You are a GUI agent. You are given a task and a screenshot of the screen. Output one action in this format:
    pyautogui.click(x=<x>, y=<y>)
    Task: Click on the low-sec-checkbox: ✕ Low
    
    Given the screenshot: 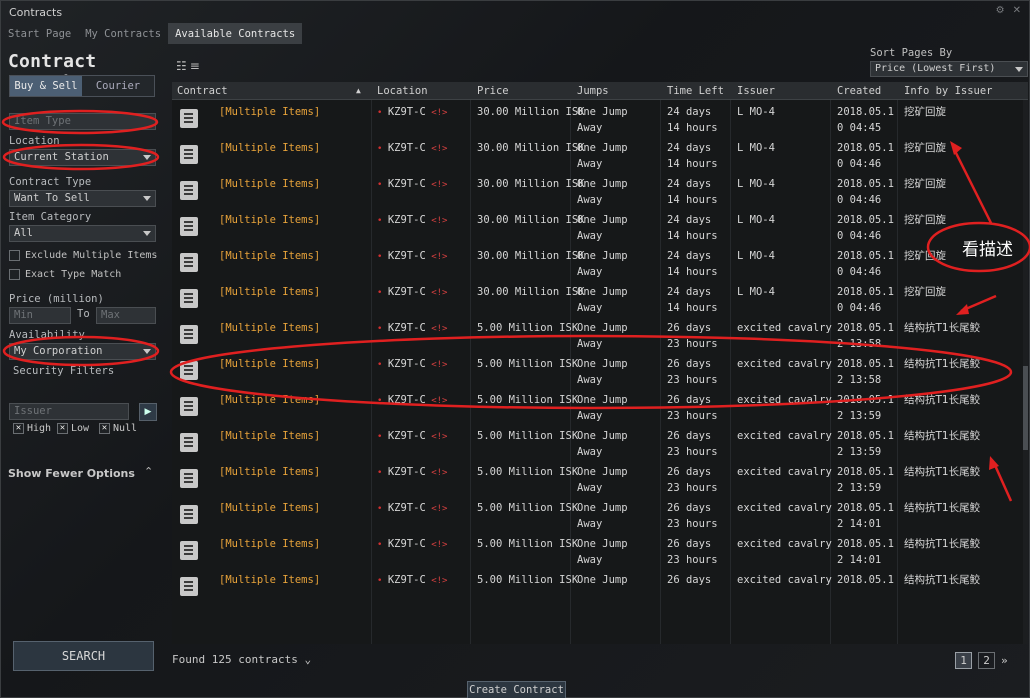 What is the action you would take?
    pyautogui.click(x=73, y=428)
    